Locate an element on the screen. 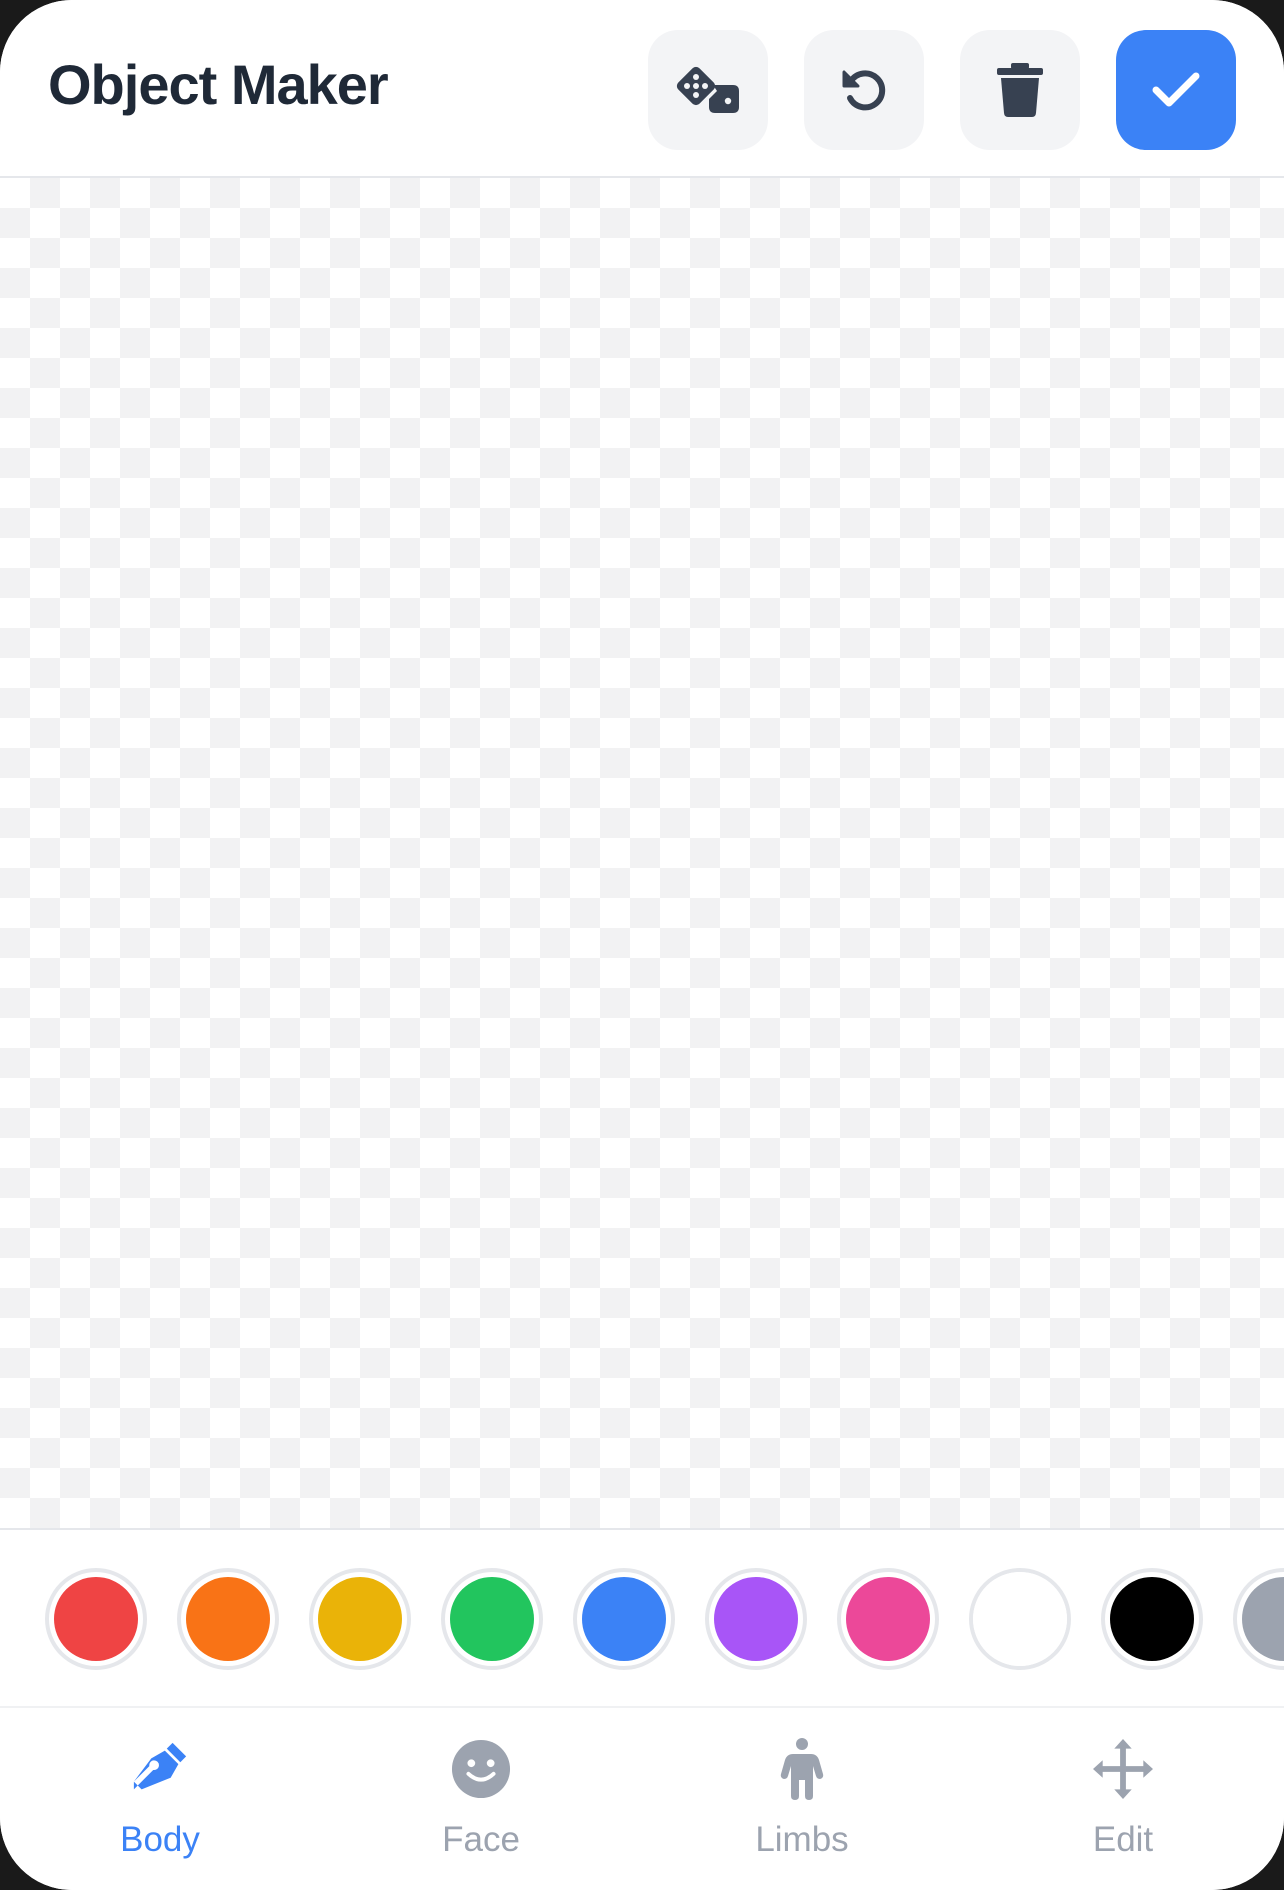 Image resolution: width=1284 pixels, height=1890 pixels. tab-label: Face is located at coordinates (481, 1839).